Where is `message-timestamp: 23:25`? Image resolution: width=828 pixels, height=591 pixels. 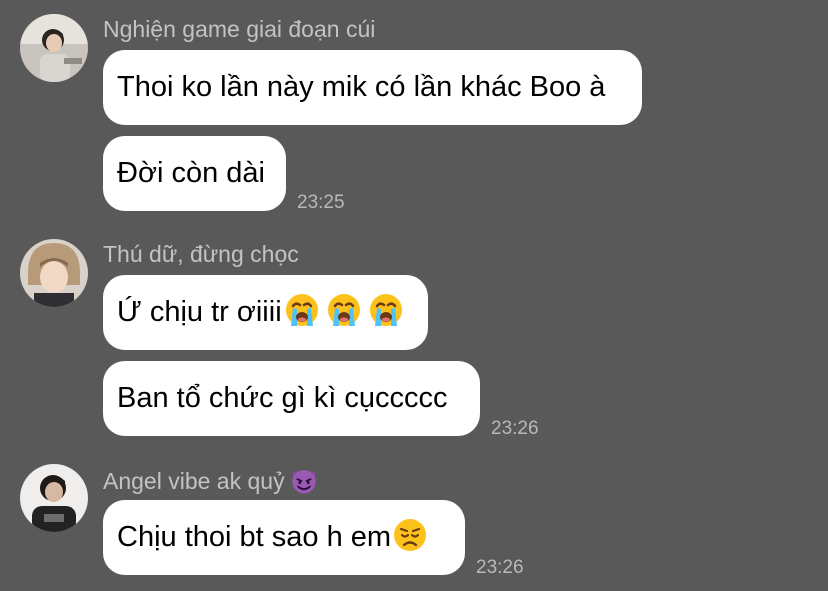
message-timestamp: 23:25 is located at coordinates (321, 202).